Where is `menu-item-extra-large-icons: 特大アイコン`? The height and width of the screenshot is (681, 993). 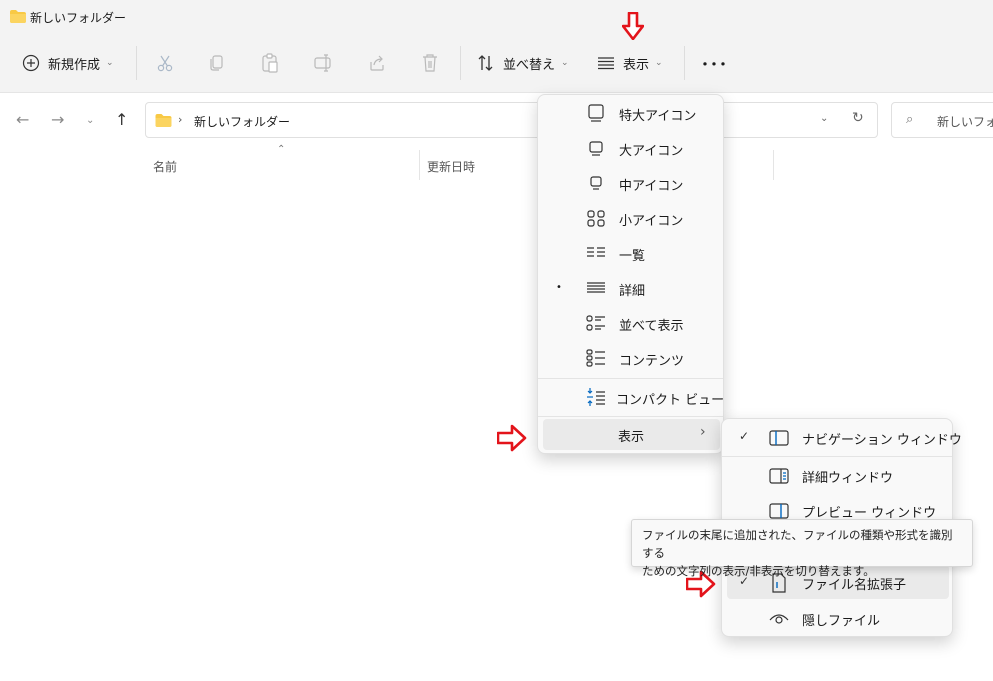
menu-item-extra-large-icons: 特大アイコン is located at coordinates (630, 113).